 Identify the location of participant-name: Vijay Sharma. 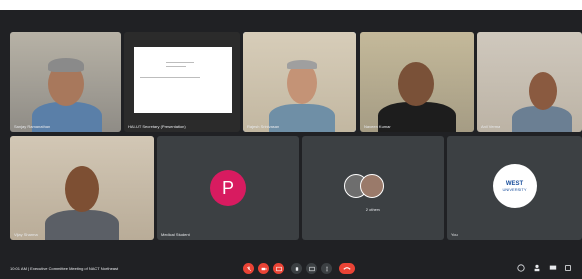
(26, 234).